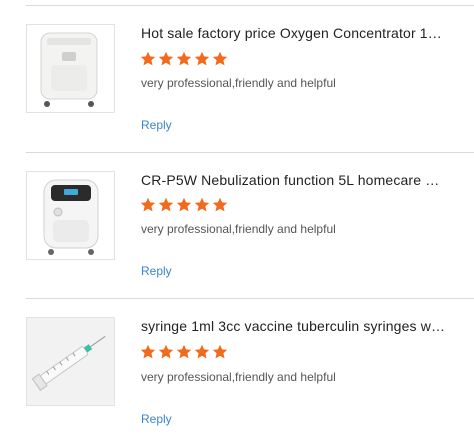  I want to click on product-thumbnail-syringe, so click(70, 361).